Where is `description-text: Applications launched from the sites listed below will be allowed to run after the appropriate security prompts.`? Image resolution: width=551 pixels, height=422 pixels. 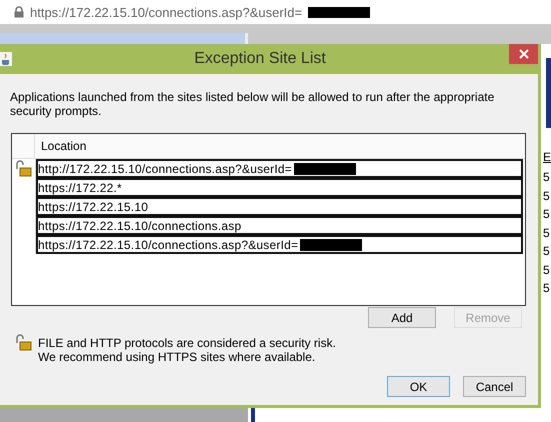
description-text: Applications launched from the sites listed below will be allowed to run after the appropriate security prompts. is located at coordinates (253, 104).